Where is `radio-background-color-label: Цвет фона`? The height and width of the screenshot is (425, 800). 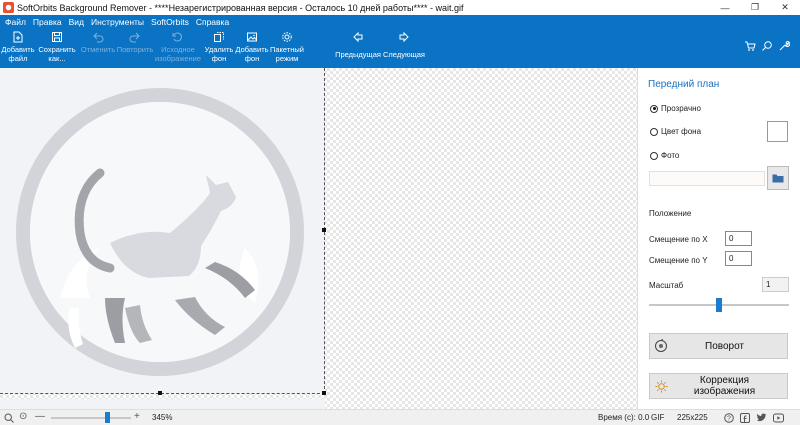 radio-background-color-label: Цвет фона is located at coordinates (681, 131).